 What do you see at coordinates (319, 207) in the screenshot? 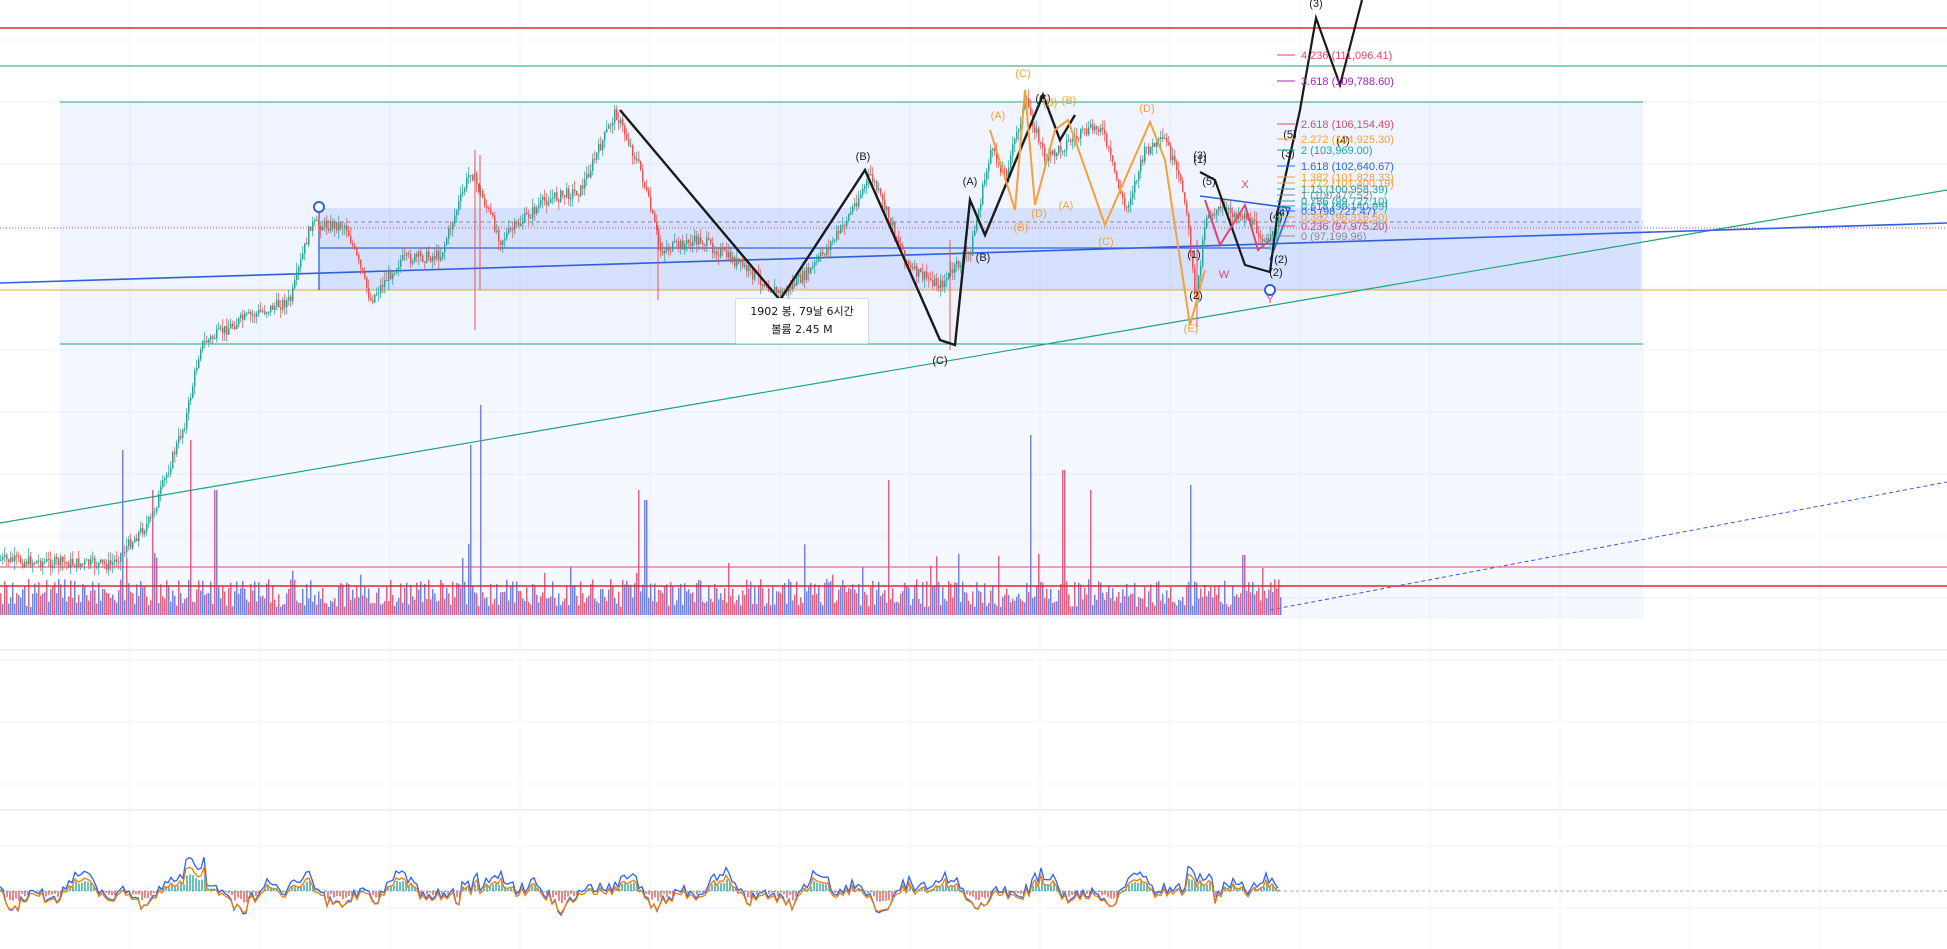
I see `blue-anchor-handle` at bounding box center [319, 207].